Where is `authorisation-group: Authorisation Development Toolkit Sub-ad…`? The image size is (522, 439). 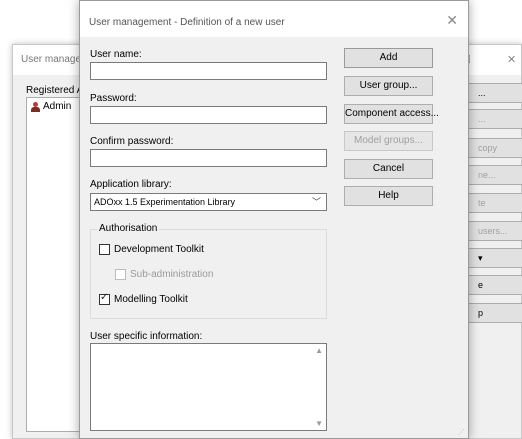 authorisation-group: Authorisation Development Toolkit Sub-ad… is located at coordinates (208, 271).